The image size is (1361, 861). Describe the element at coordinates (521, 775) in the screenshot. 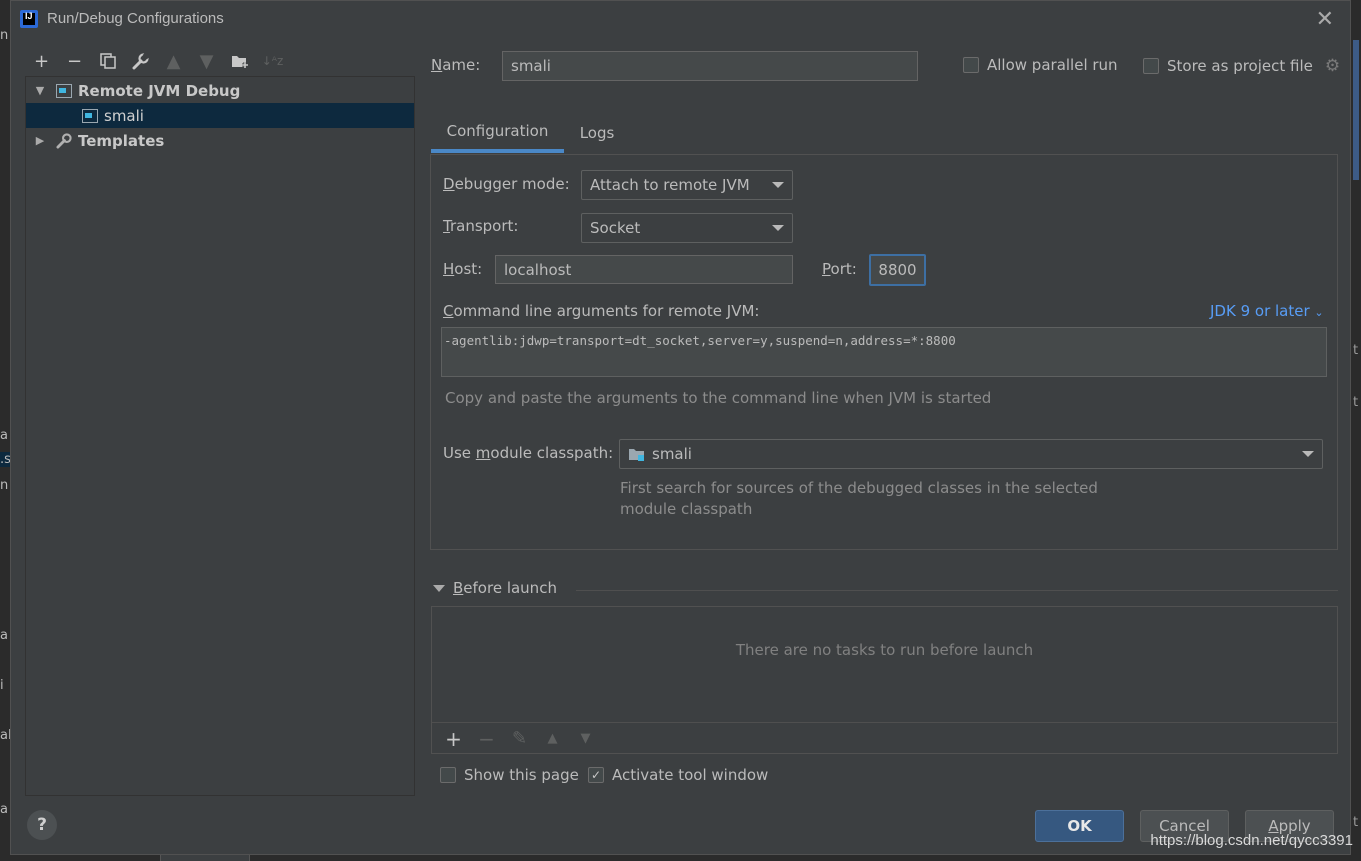

I see `show-this-page-label: Show this page` at that location.